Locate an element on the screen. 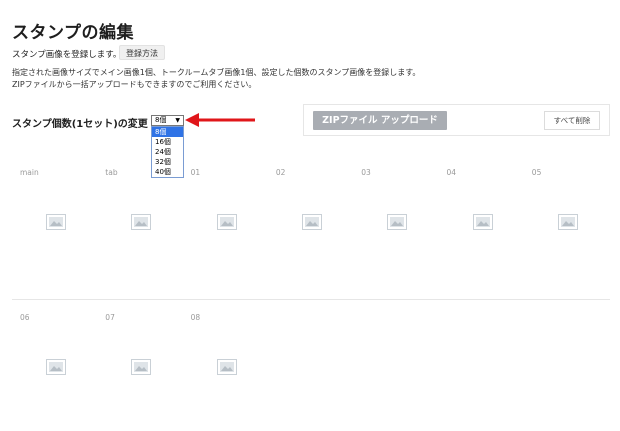 This screenshot has height=431, width=620. upload-panel: ZIPファイル アップロード すべて削除 is located at coordinates (456, 120).